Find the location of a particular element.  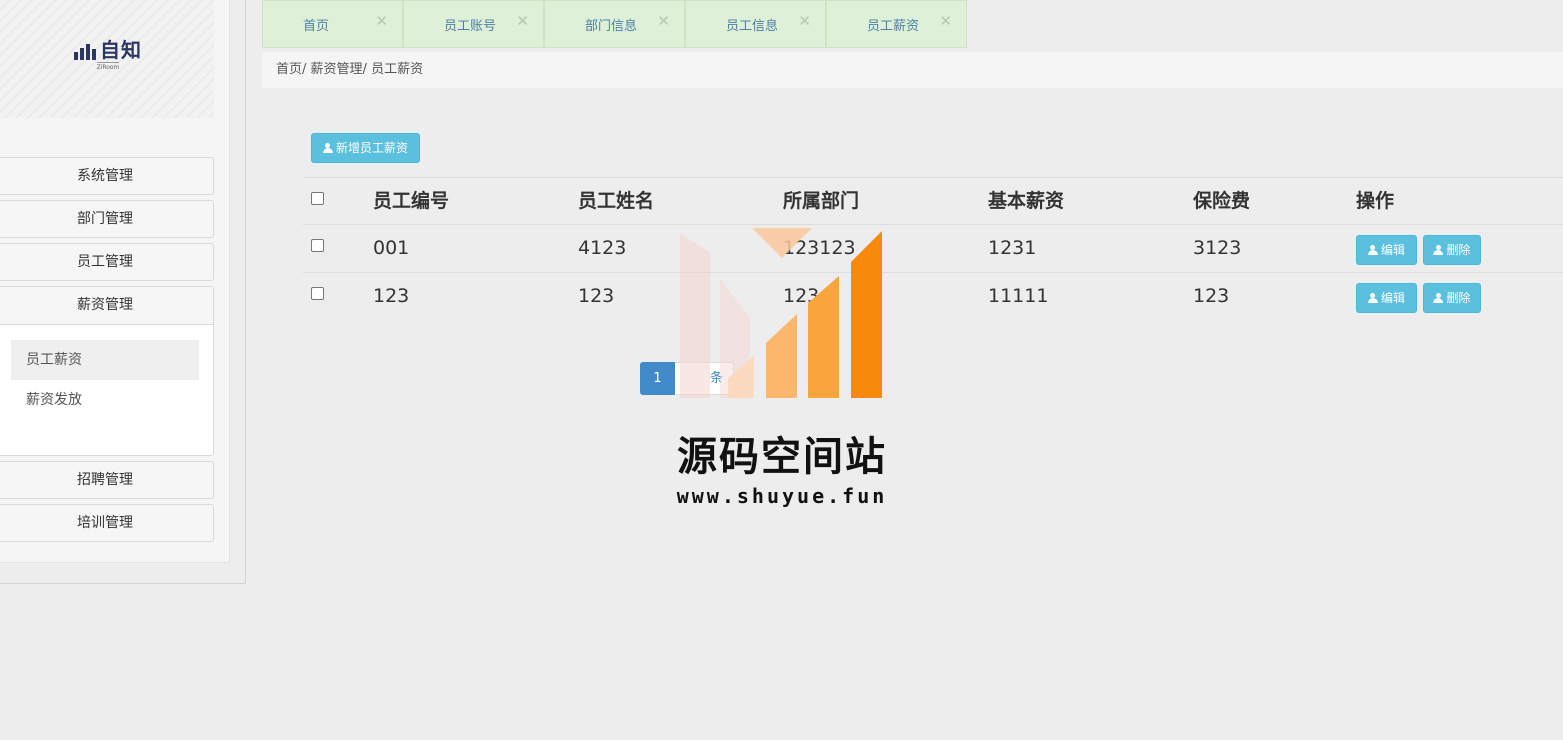

tab-label: 员工账号 is located at coordinates (470, 26).